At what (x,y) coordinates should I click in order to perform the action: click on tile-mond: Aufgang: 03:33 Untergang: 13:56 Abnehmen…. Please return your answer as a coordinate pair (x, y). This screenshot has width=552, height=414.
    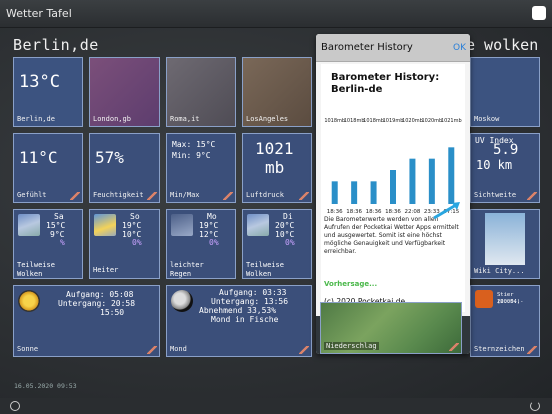
    Looking at the image, I should click on (239, 321).